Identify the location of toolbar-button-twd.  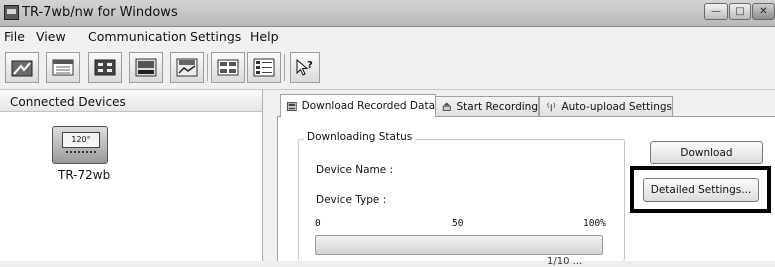
(22, 67).